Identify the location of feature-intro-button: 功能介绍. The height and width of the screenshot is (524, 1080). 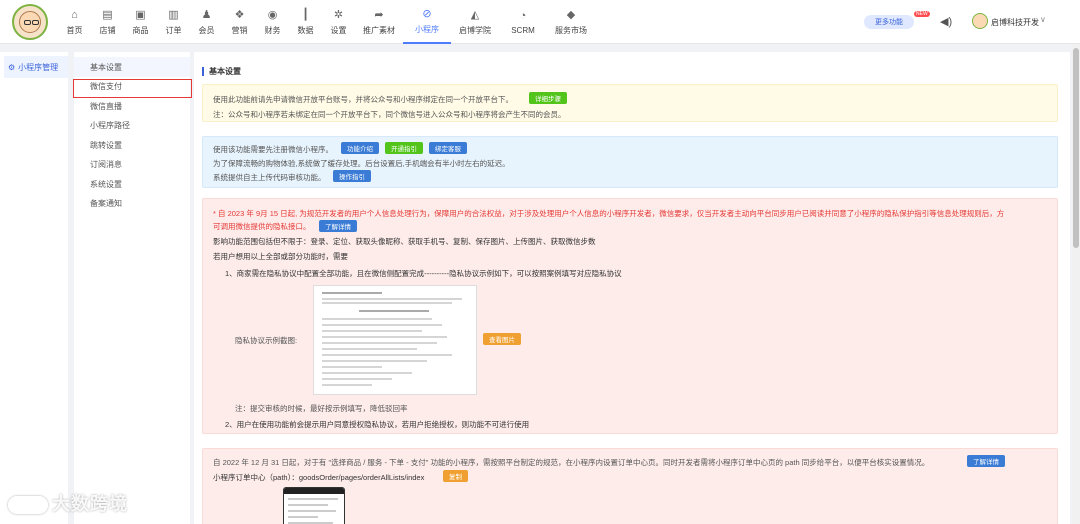
(360, 148).